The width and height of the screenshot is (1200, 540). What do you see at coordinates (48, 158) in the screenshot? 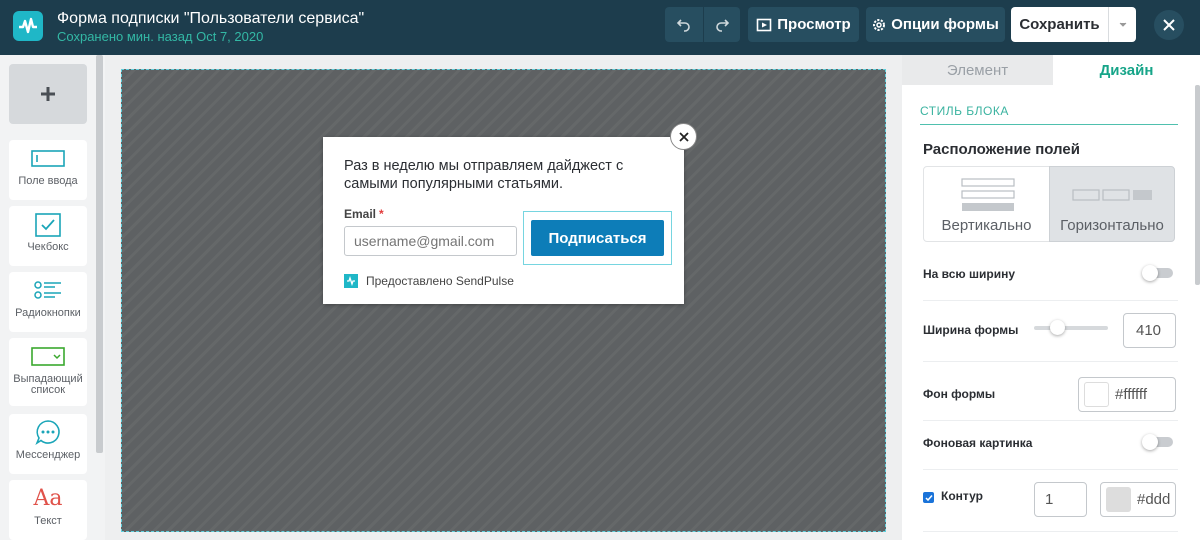
I see `input-field-icon` at bounding box center [48, 158].